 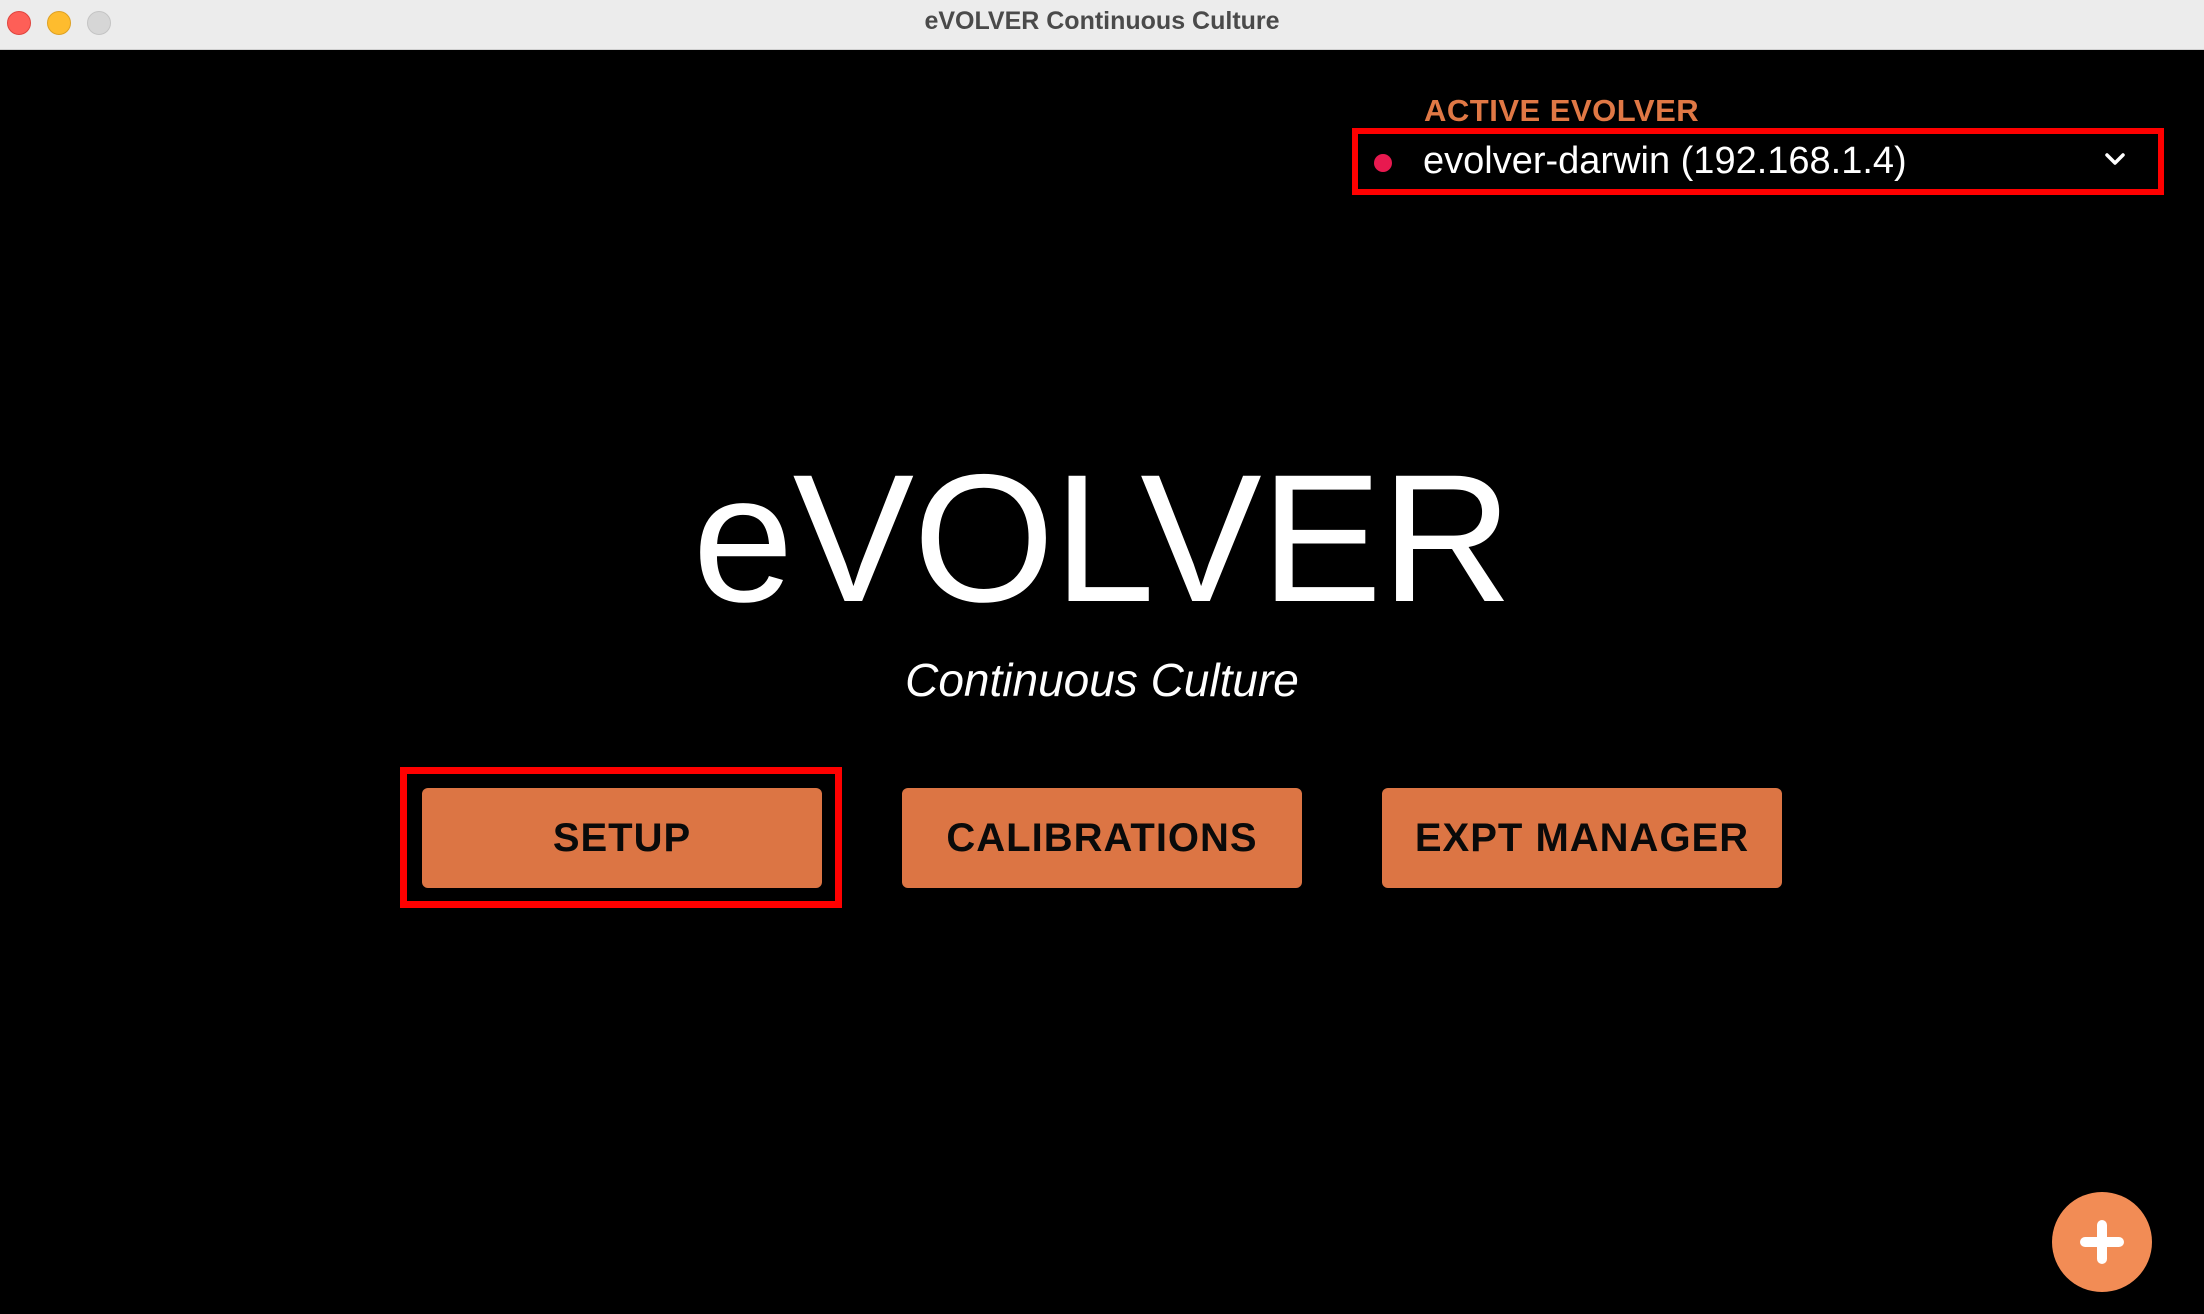 I want to click on active-evolver-dropdown: evolver-darwin (192.168.1.4), so click(x=1758, y=161).